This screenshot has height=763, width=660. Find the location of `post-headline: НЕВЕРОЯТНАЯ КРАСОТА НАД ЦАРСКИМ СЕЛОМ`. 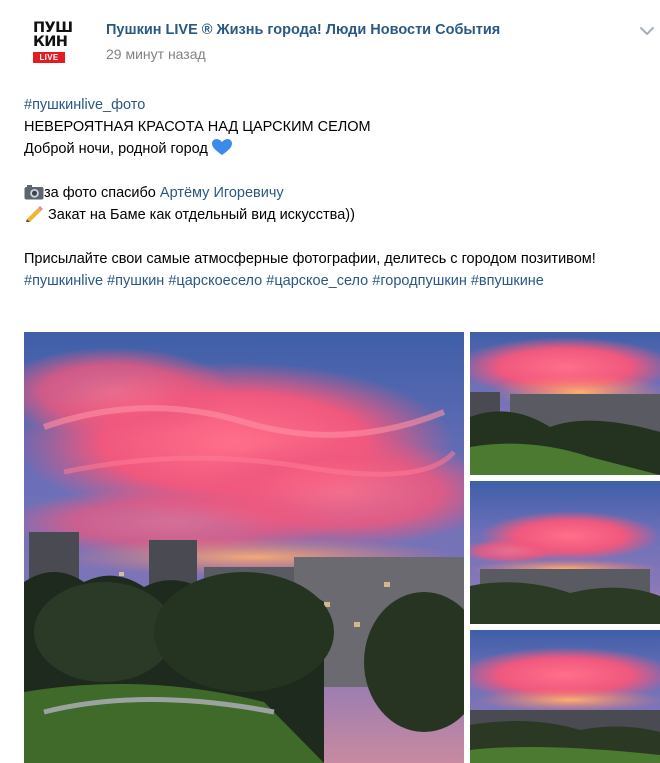

post-headline: НЕВЕРОЯТНАЯ КРАСОТА НАД ЦАРСКИМ СЕЛОМ is located at coordinates (197, 127).